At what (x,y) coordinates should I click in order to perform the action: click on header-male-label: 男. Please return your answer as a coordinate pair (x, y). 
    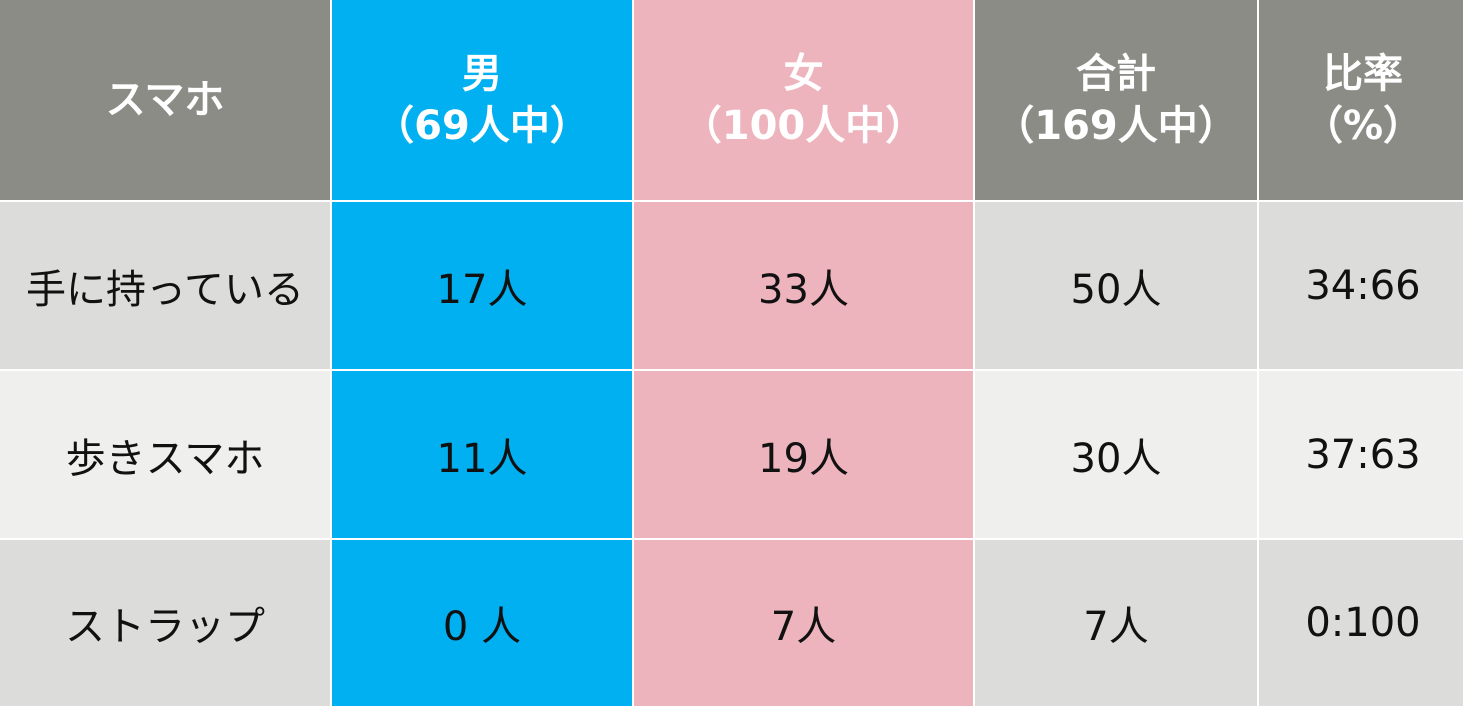
    Looking at the image, I should click on (482, 74).